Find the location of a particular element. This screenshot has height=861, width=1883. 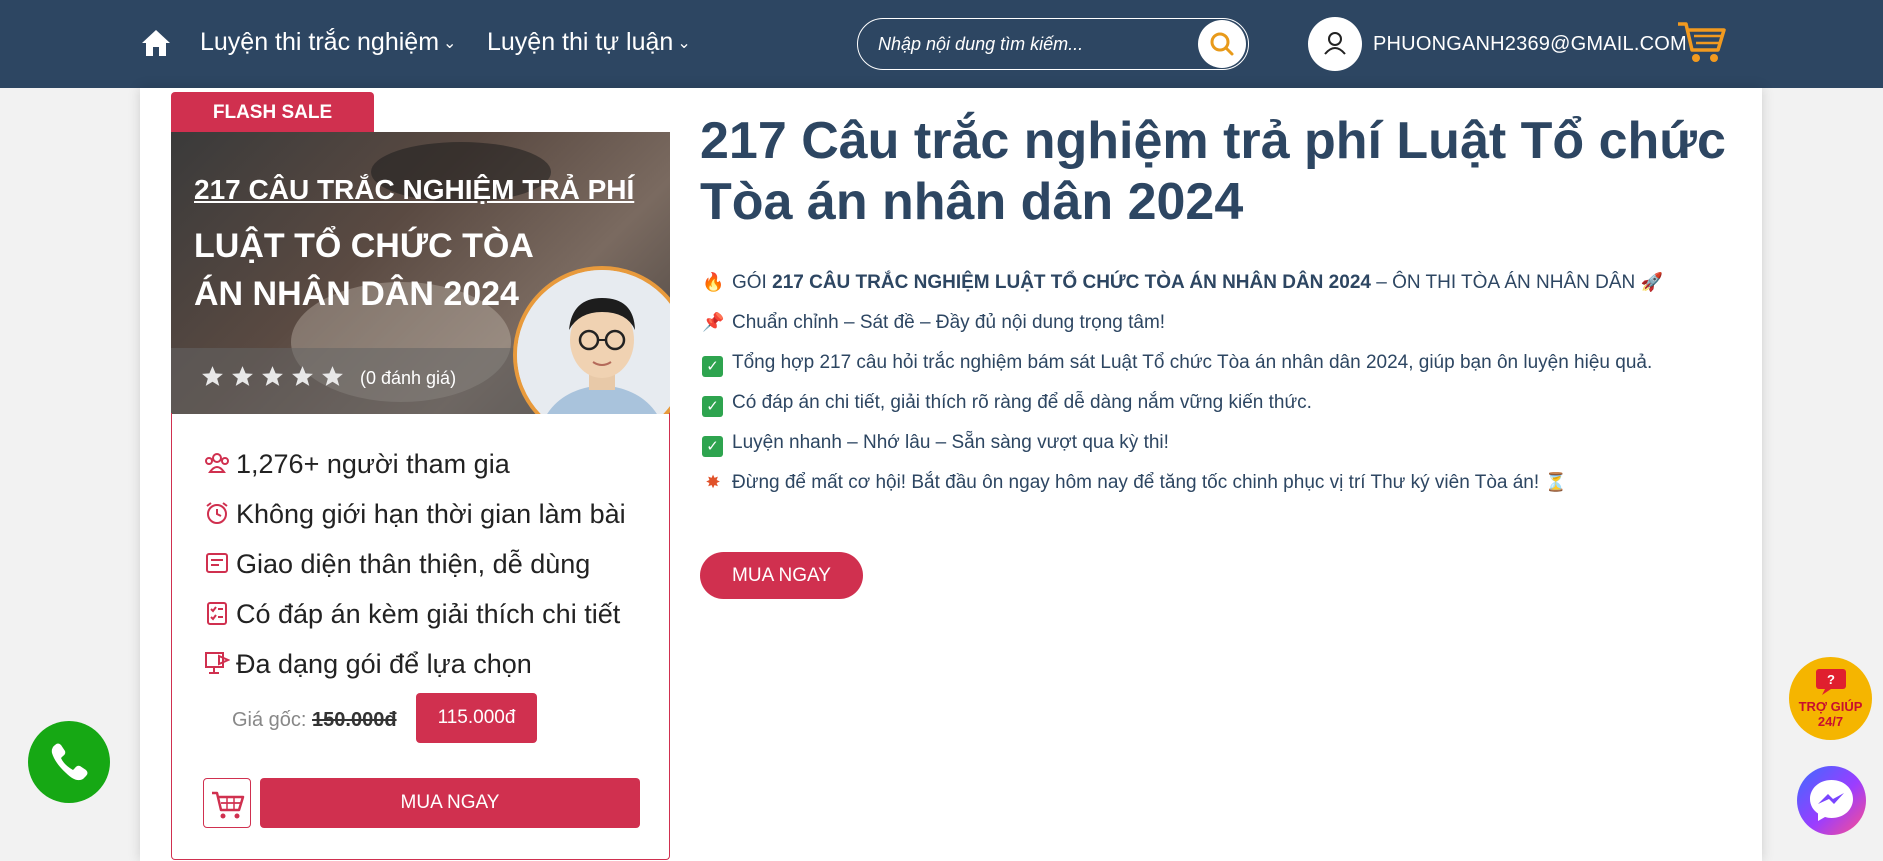

user-email: PHUONGANH2369@GMAIL.COM is located at coordinates (1530, 44).